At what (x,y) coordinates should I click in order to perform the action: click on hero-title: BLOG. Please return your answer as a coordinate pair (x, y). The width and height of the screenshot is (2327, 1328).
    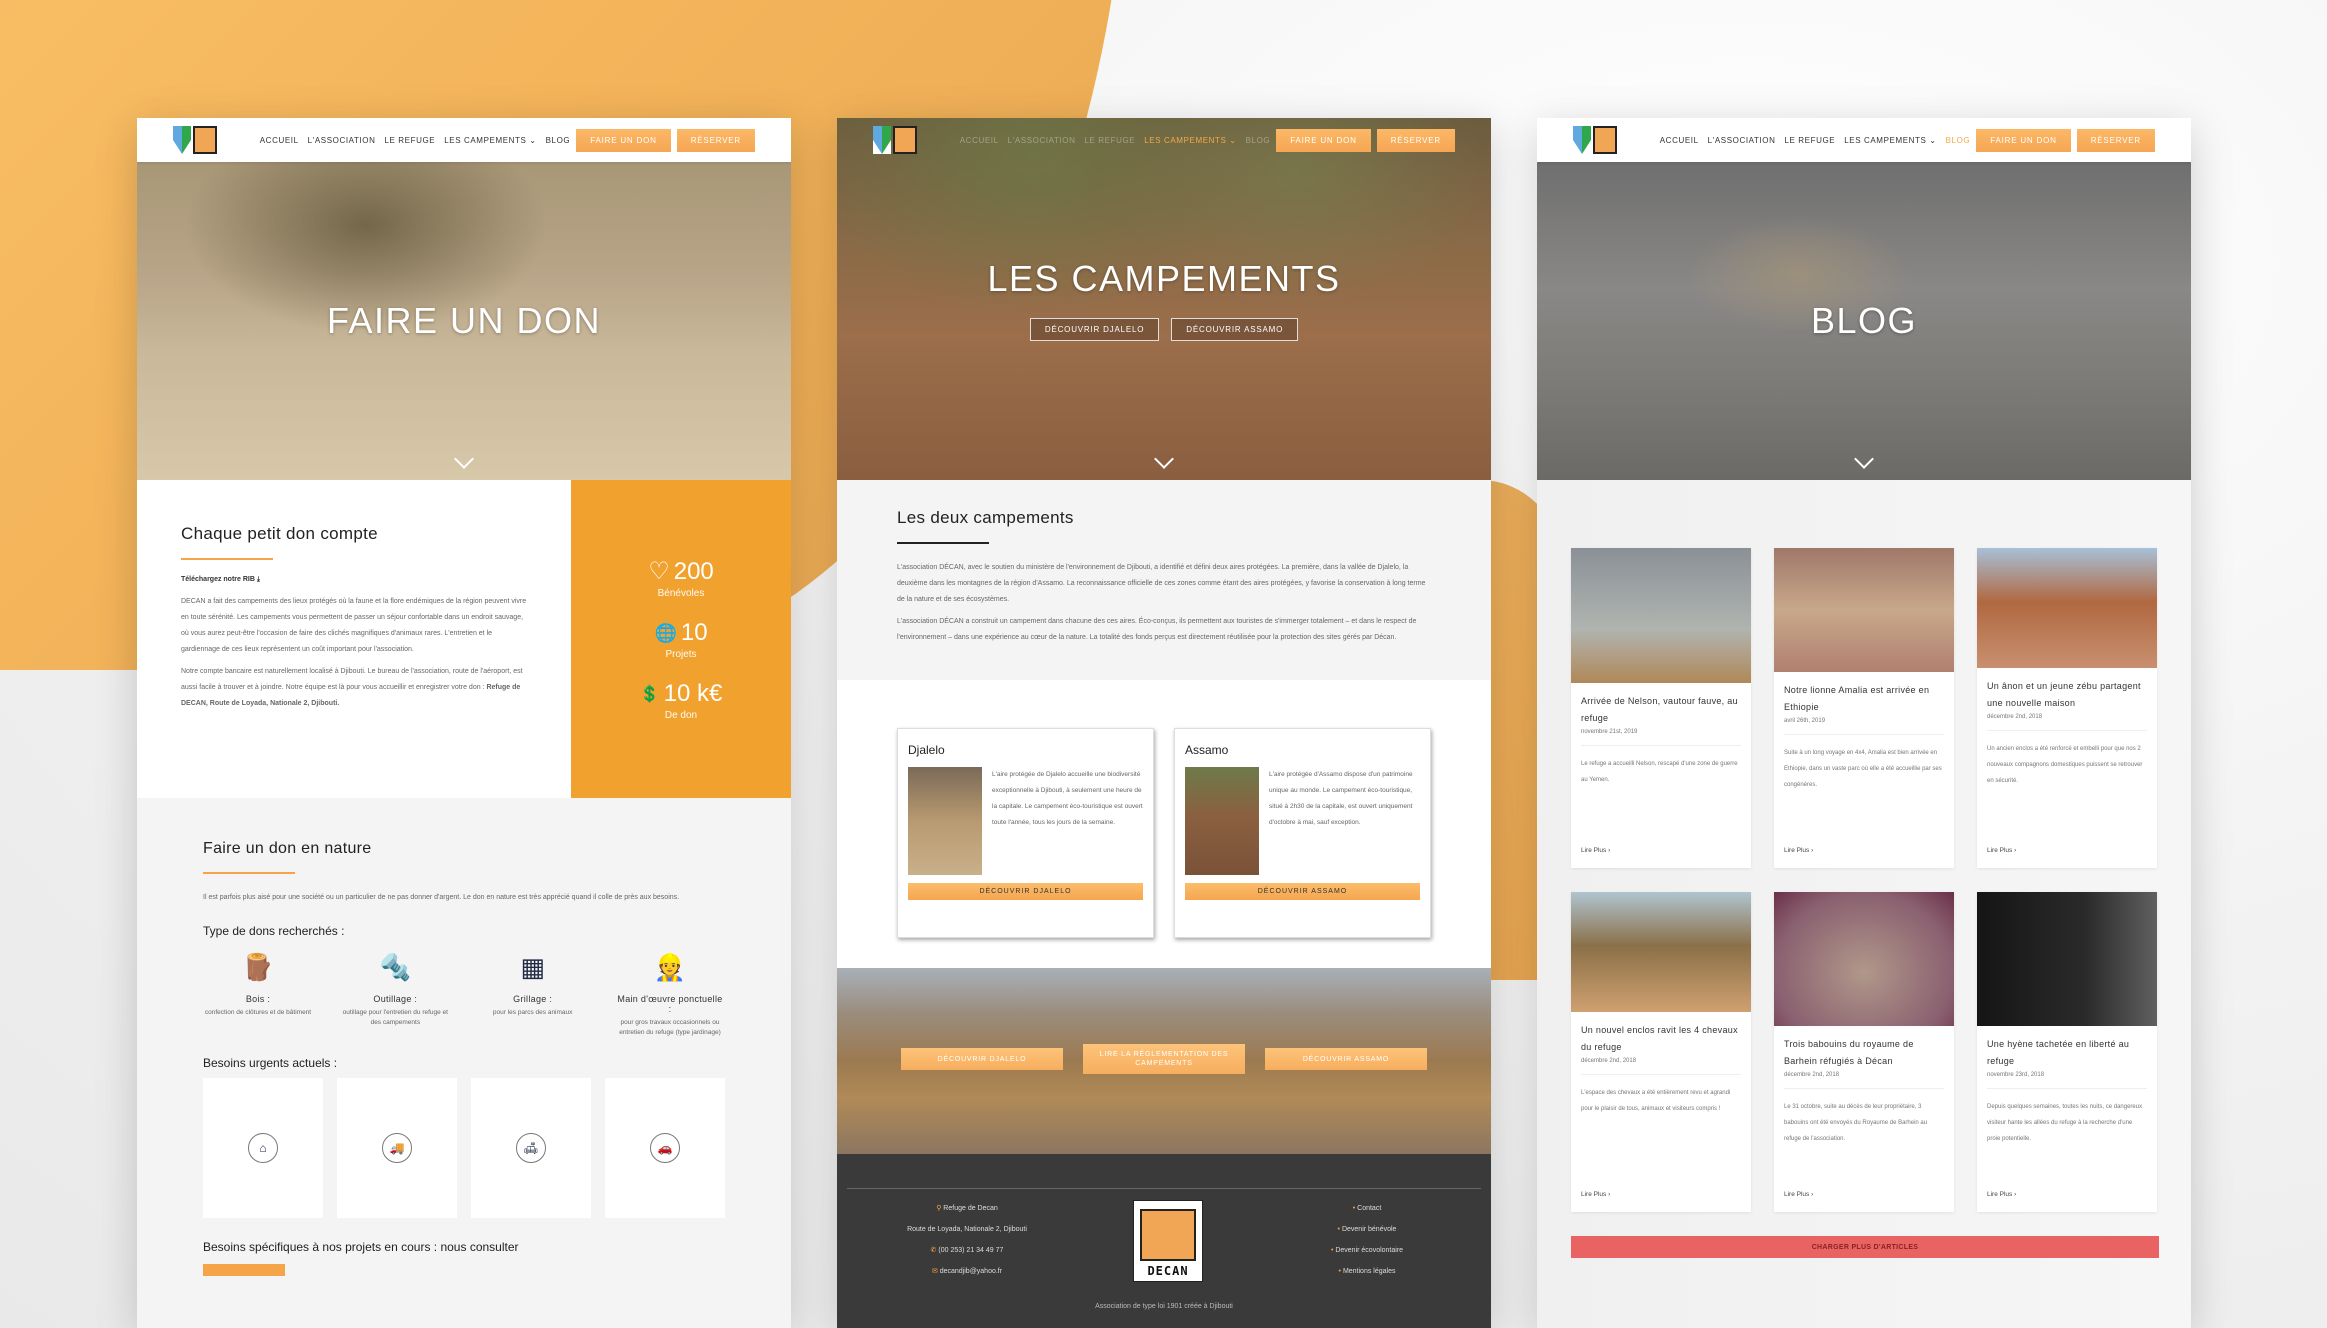
    Looking at the image, I should click on (1864, 320).